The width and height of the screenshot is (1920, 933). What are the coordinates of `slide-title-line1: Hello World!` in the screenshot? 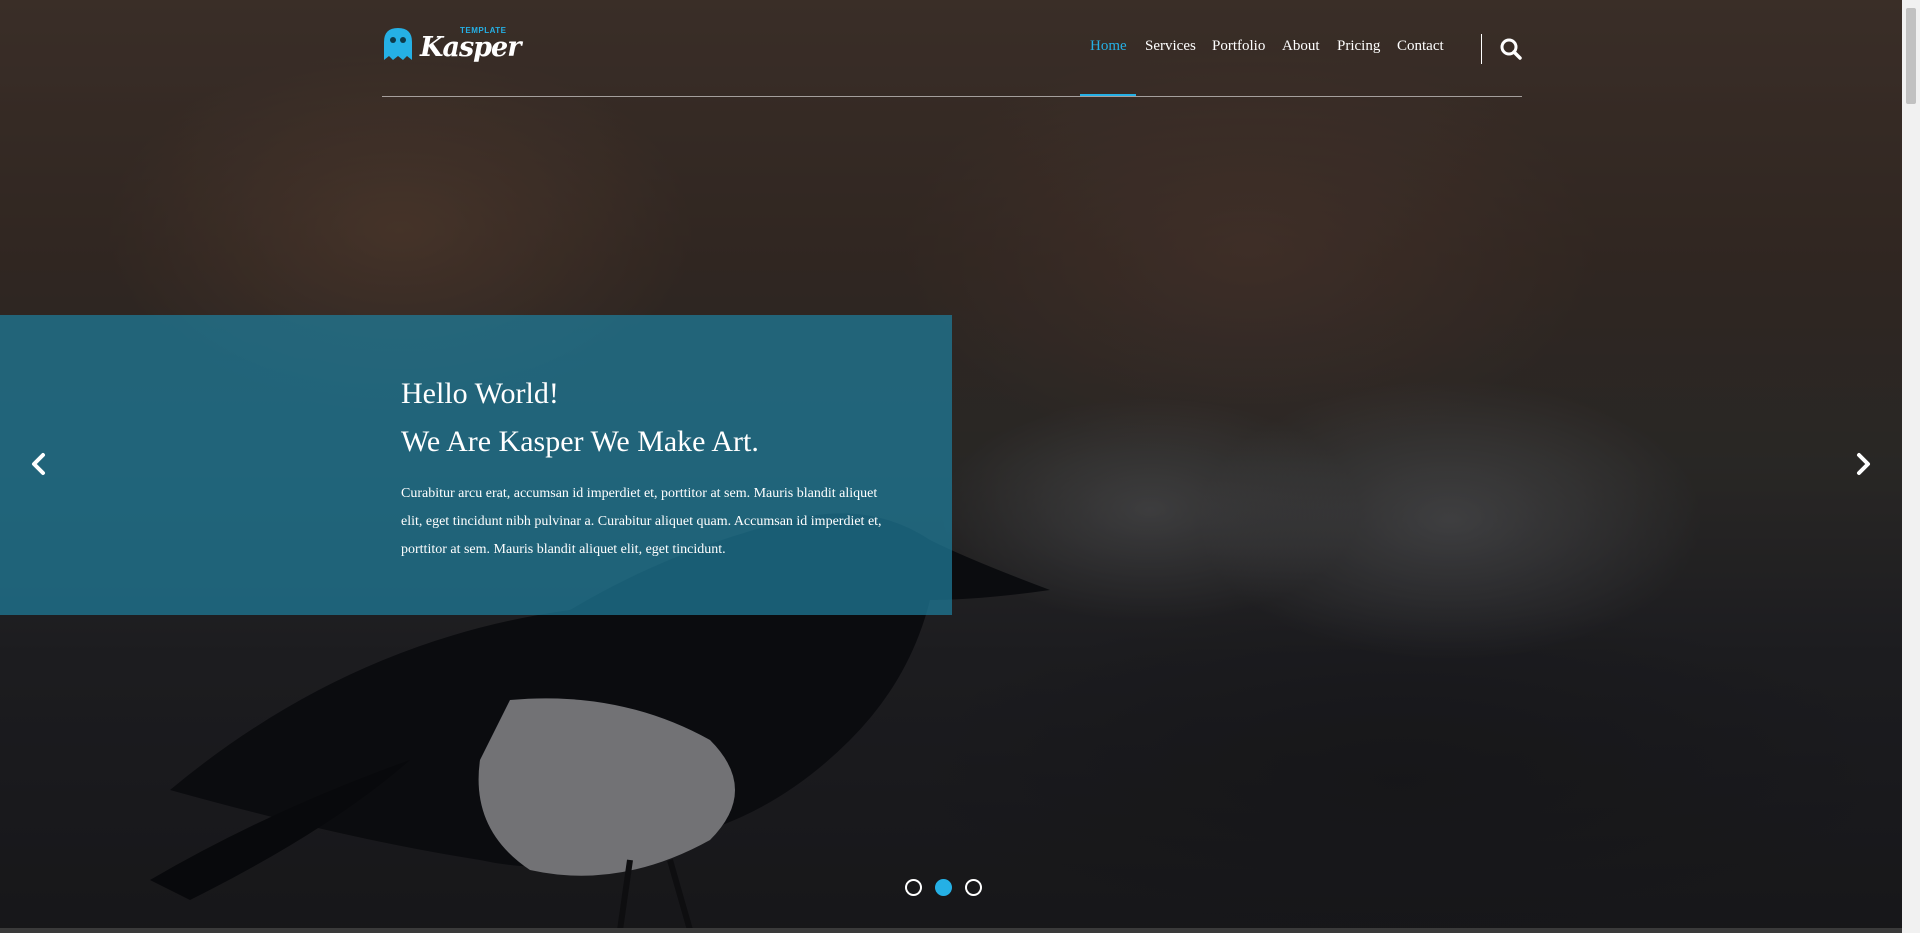 It's located at (480, 393).